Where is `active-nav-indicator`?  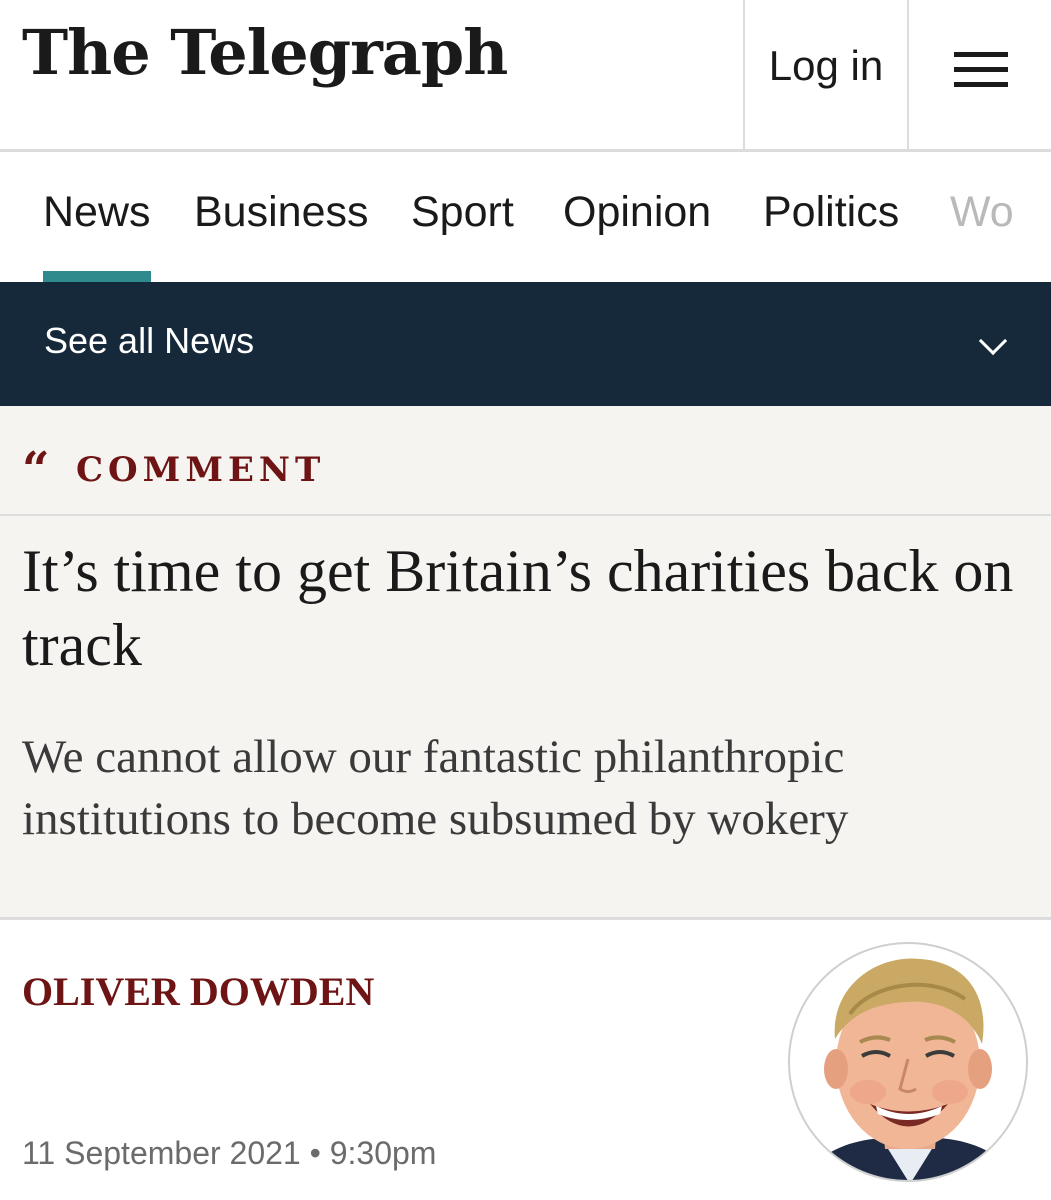
active-nav-indicator is located at coordinates (97, 276).